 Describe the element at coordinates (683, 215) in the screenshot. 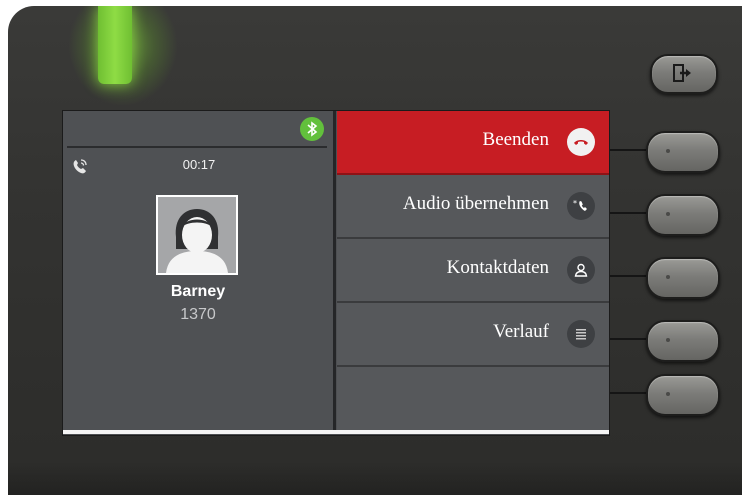

I see `softkey-2-button` at that location.